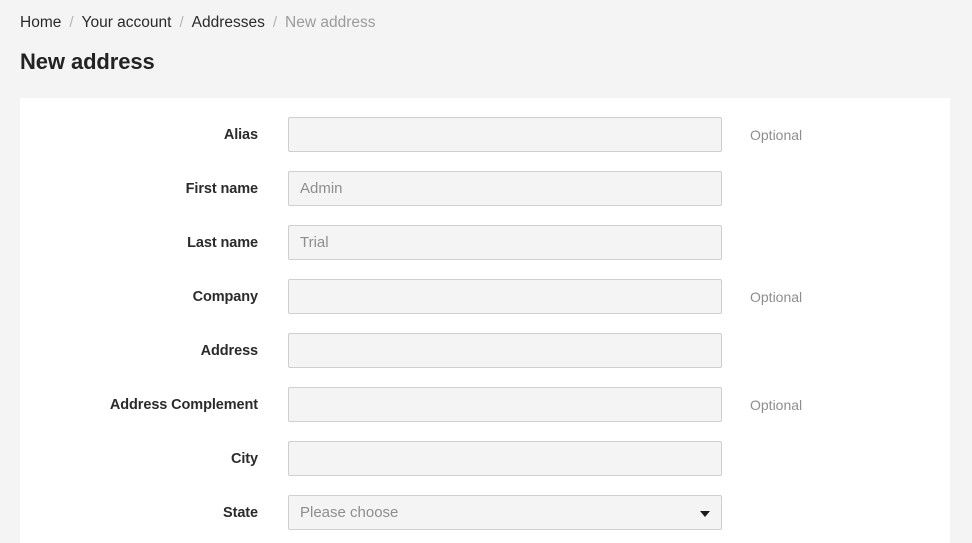  What do you see at coordinates (240, 513) in the screenshot?
I see `label-state: State` at bounding box center [240, 513].